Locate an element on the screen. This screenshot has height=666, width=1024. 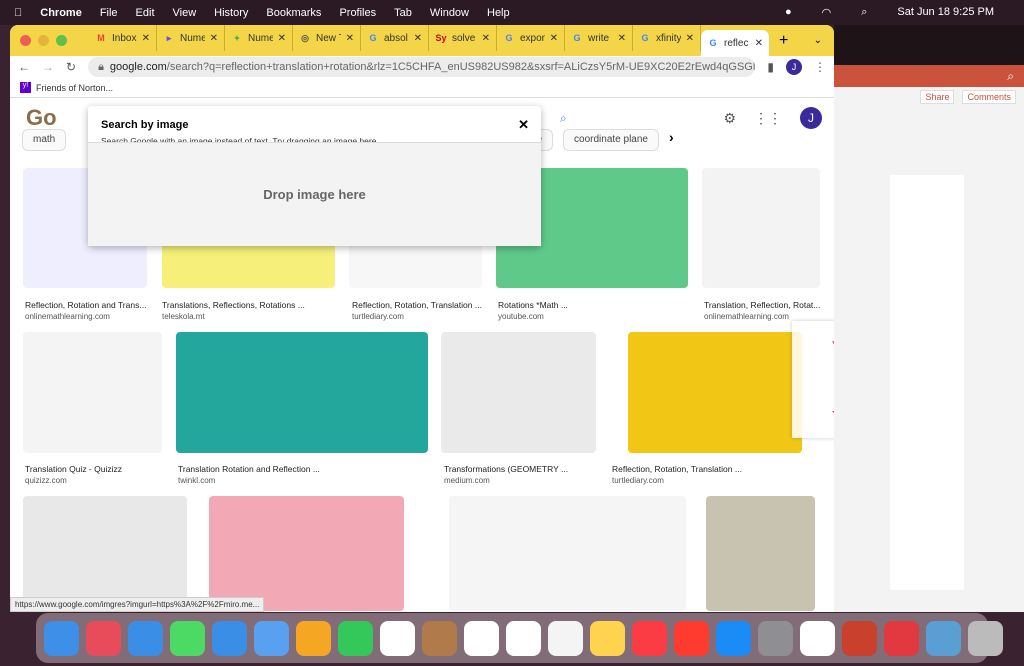
menu-edit: Edit is located at coordinates (145, 13).